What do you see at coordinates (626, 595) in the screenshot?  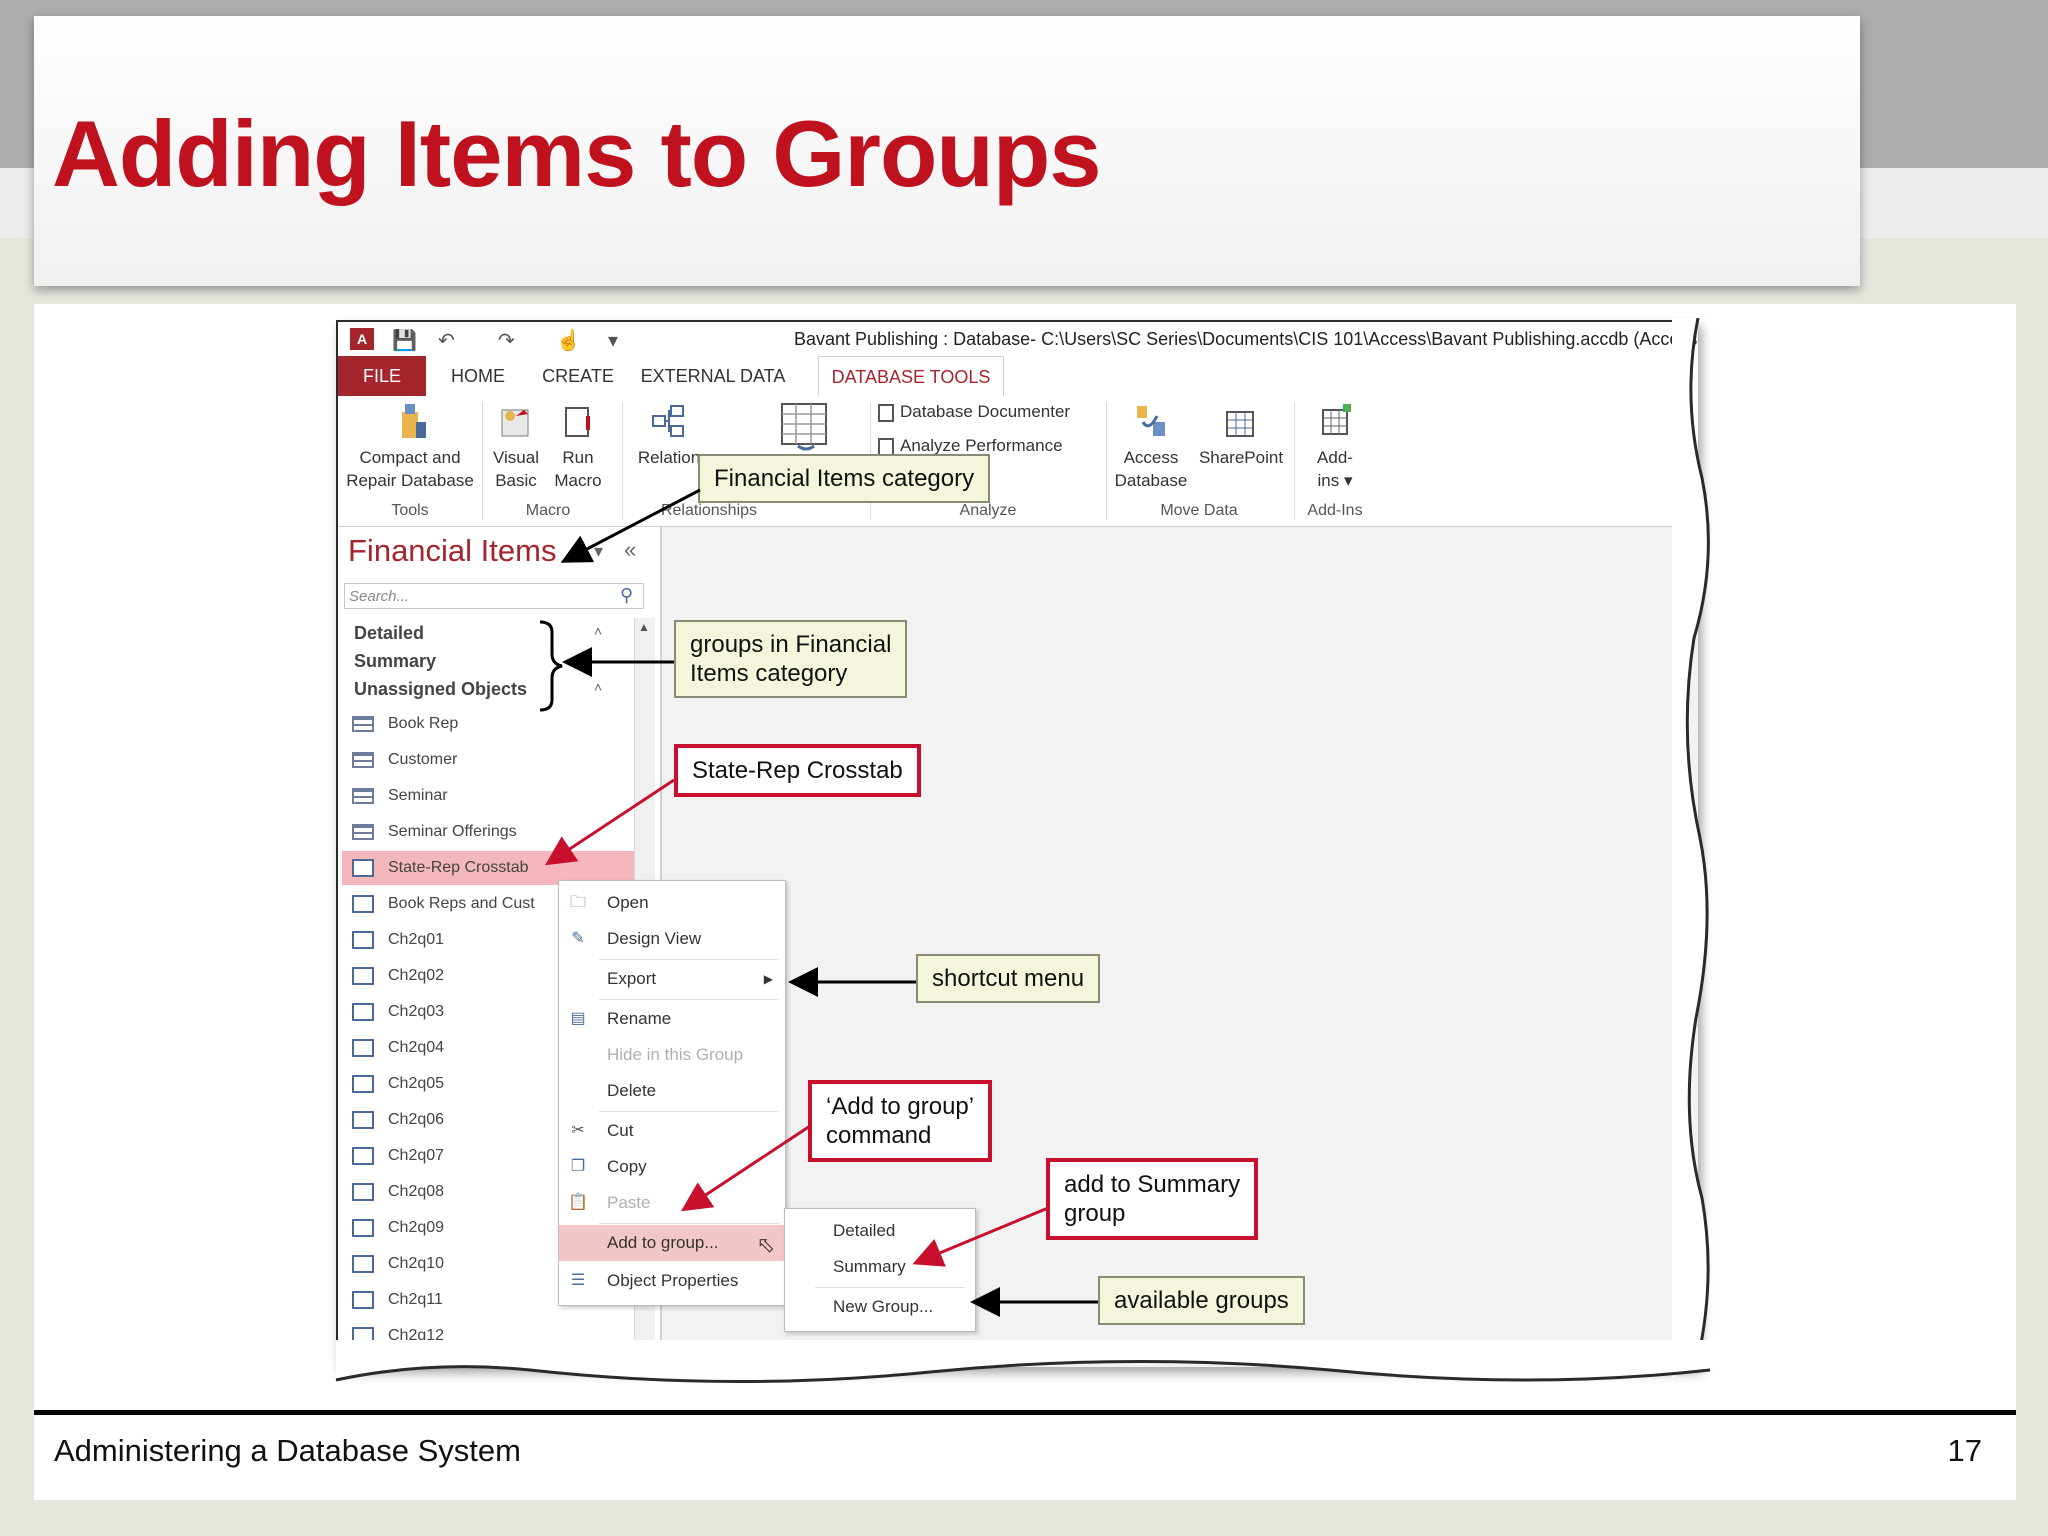 I see `search-icon: ⚲` at bounding box center [626, 595].